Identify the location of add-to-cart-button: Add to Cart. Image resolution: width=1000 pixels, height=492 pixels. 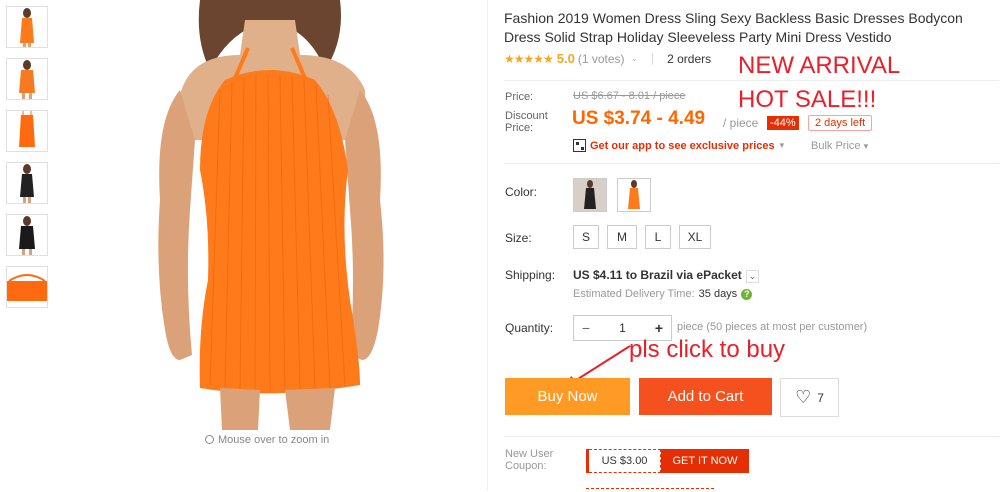
(705, 396).